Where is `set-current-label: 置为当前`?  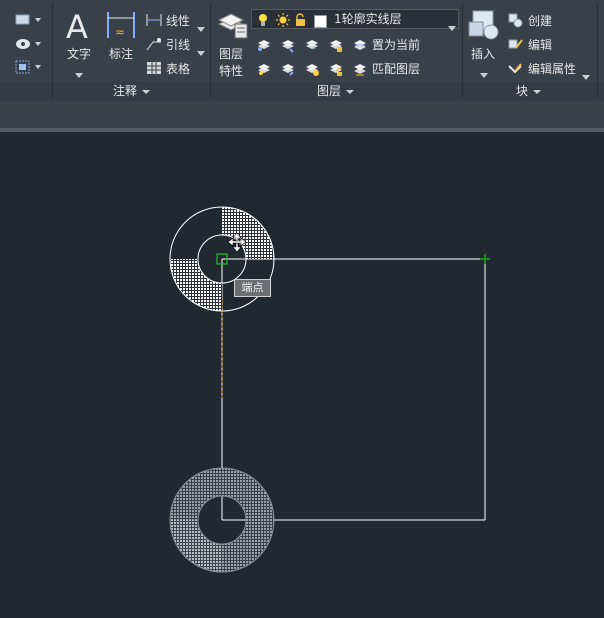
set-current-label: 置为当前 is located at coordinates (396, 45).